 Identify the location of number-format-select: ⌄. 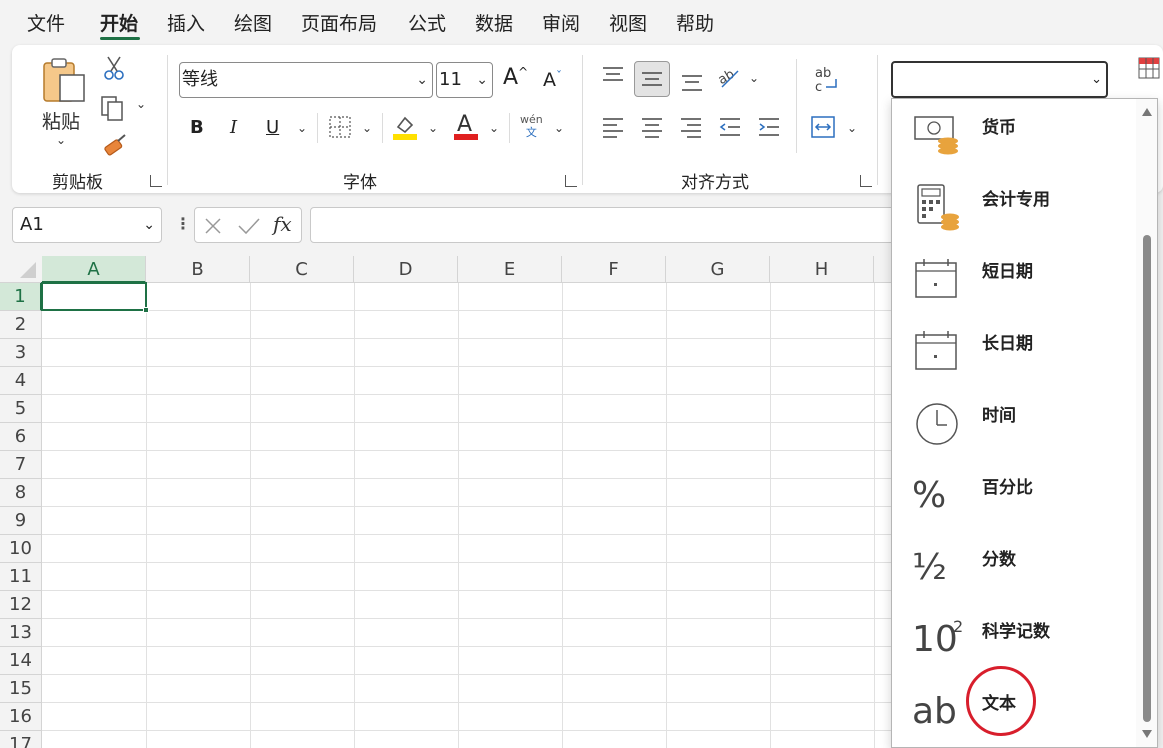
(999, 79).